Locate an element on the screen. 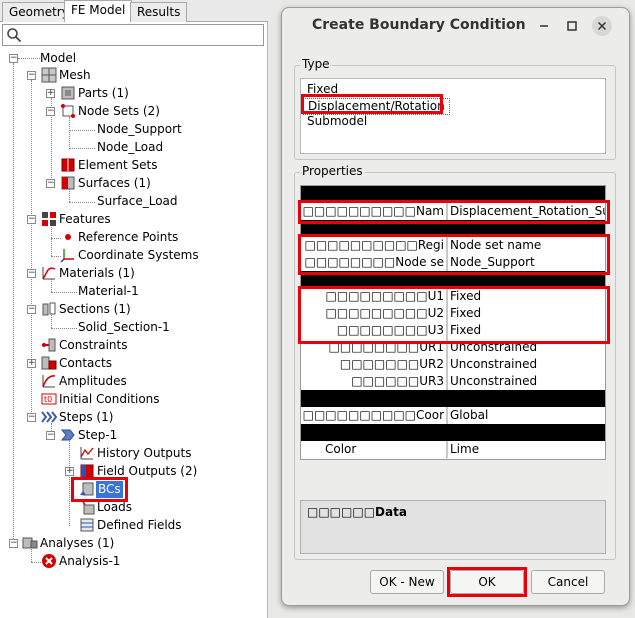  dialog-title: Create Boundary Condition is located at coordinates (419, 25).